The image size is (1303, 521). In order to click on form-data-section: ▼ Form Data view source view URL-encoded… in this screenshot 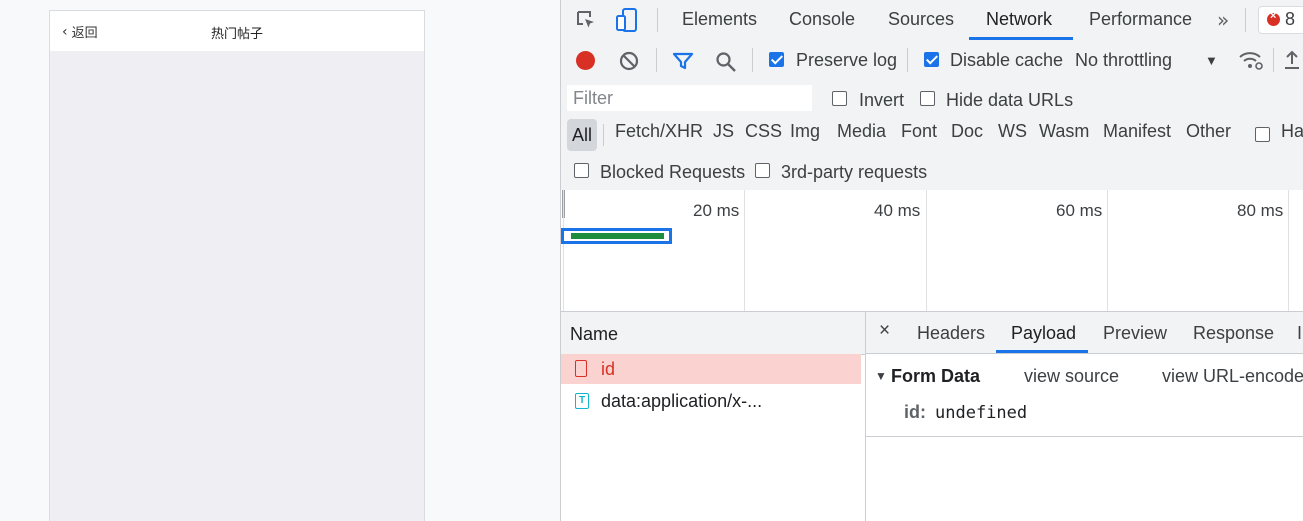, I will do `click(1084, 395)`.